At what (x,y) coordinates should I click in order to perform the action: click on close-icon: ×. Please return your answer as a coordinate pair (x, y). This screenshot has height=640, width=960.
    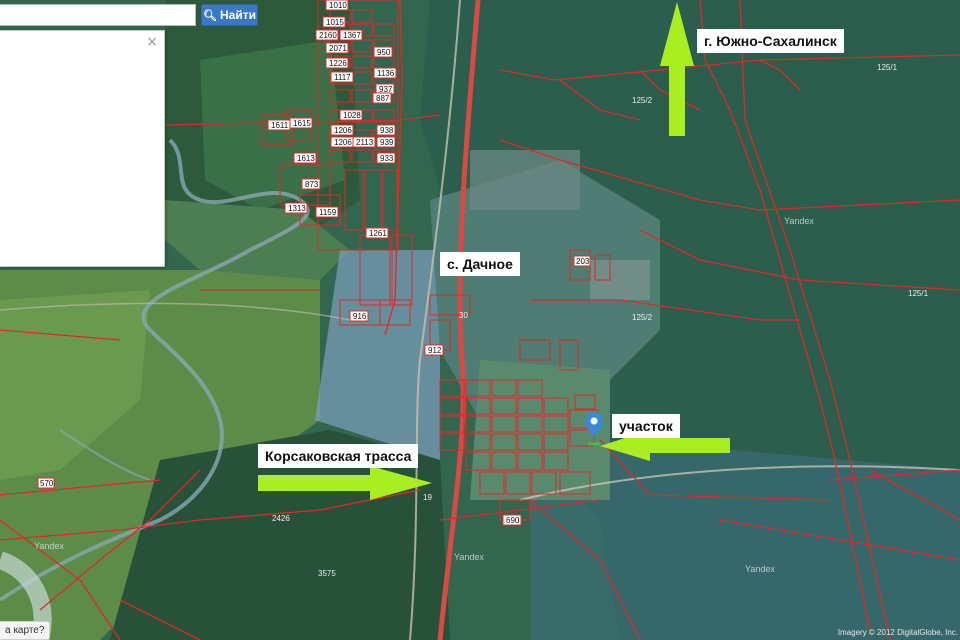
    Looking at the image, I should click on (152, 42).